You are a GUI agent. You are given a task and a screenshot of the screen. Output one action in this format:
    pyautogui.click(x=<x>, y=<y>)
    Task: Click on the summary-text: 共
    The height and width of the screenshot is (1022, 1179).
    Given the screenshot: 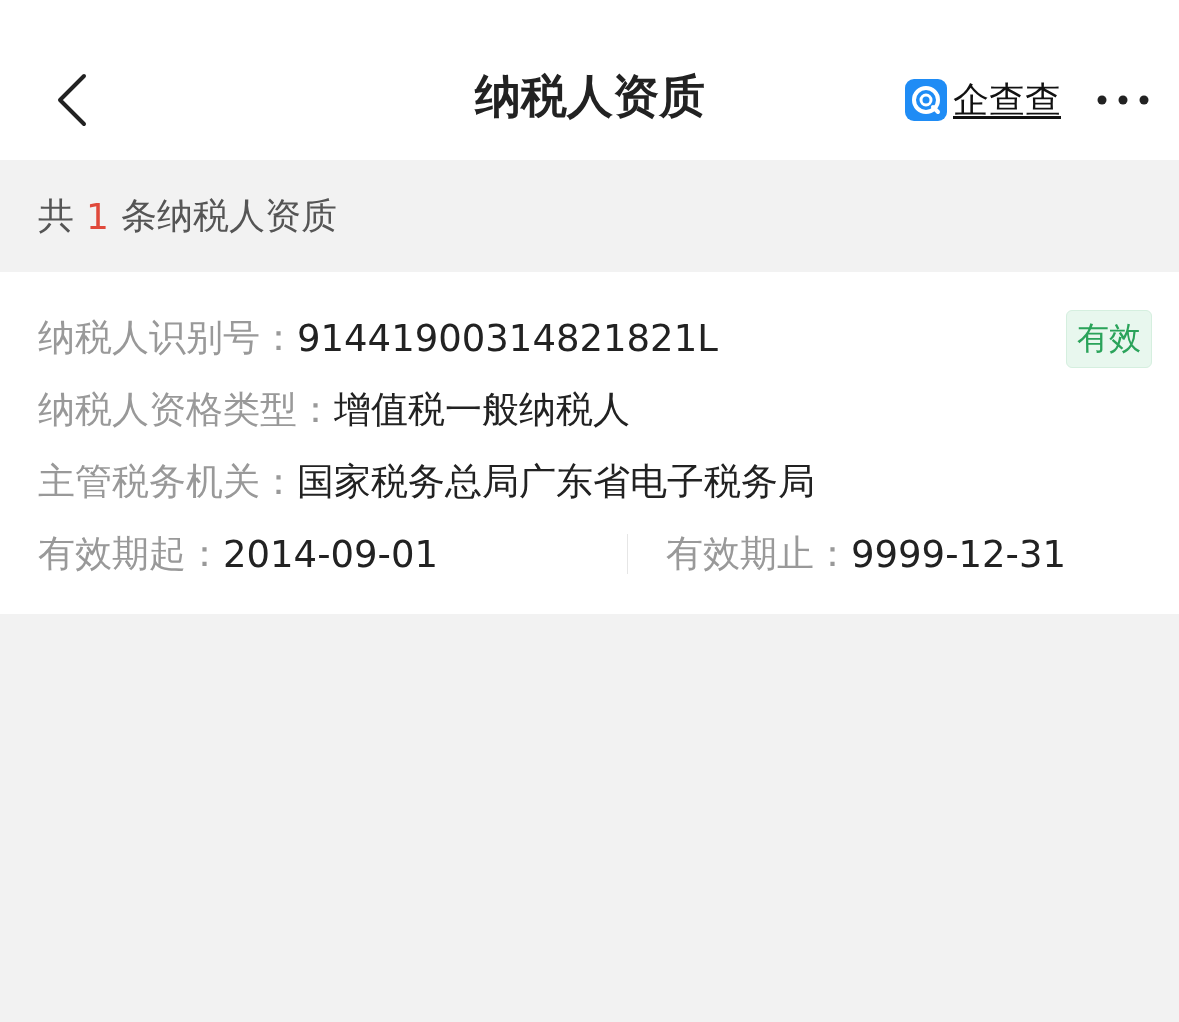 What is the action you would take?
    pyautogui.click(x=56, y=215)
    